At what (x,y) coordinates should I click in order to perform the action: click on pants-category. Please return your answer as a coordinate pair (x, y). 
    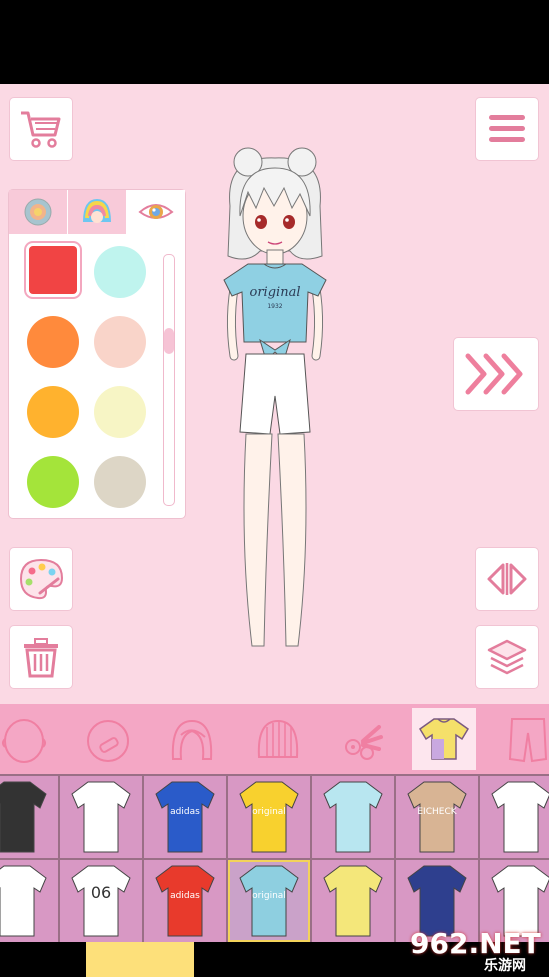
    Looking at the image, I should click on (522, 740).